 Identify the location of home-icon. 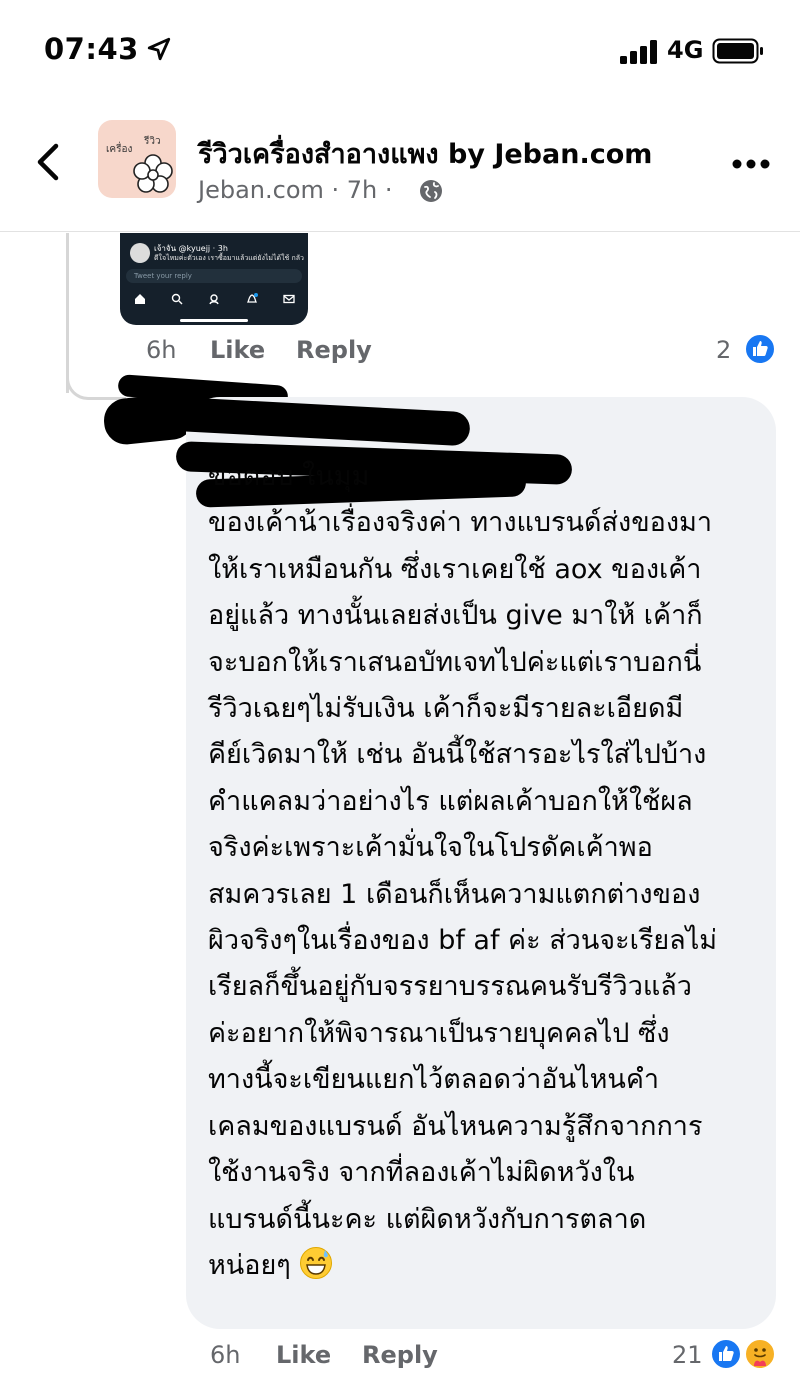
(140, 299).